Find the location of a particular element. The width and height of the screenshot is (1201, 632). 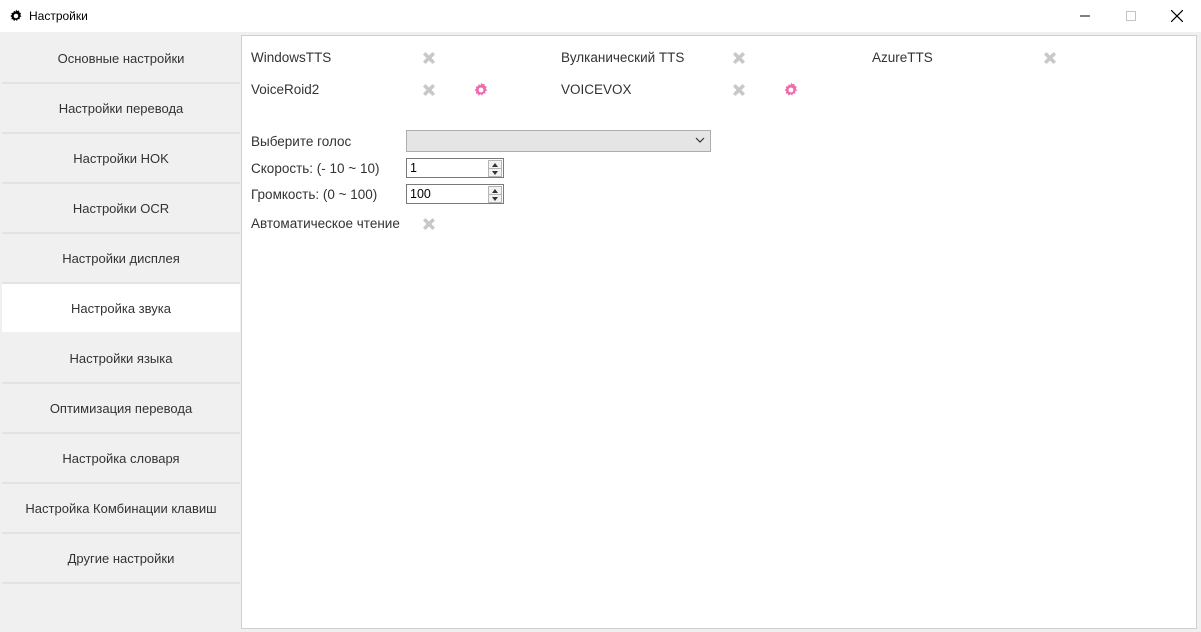

sidebar-item-label: Настройки HOK is located at coordinates (121, 158).